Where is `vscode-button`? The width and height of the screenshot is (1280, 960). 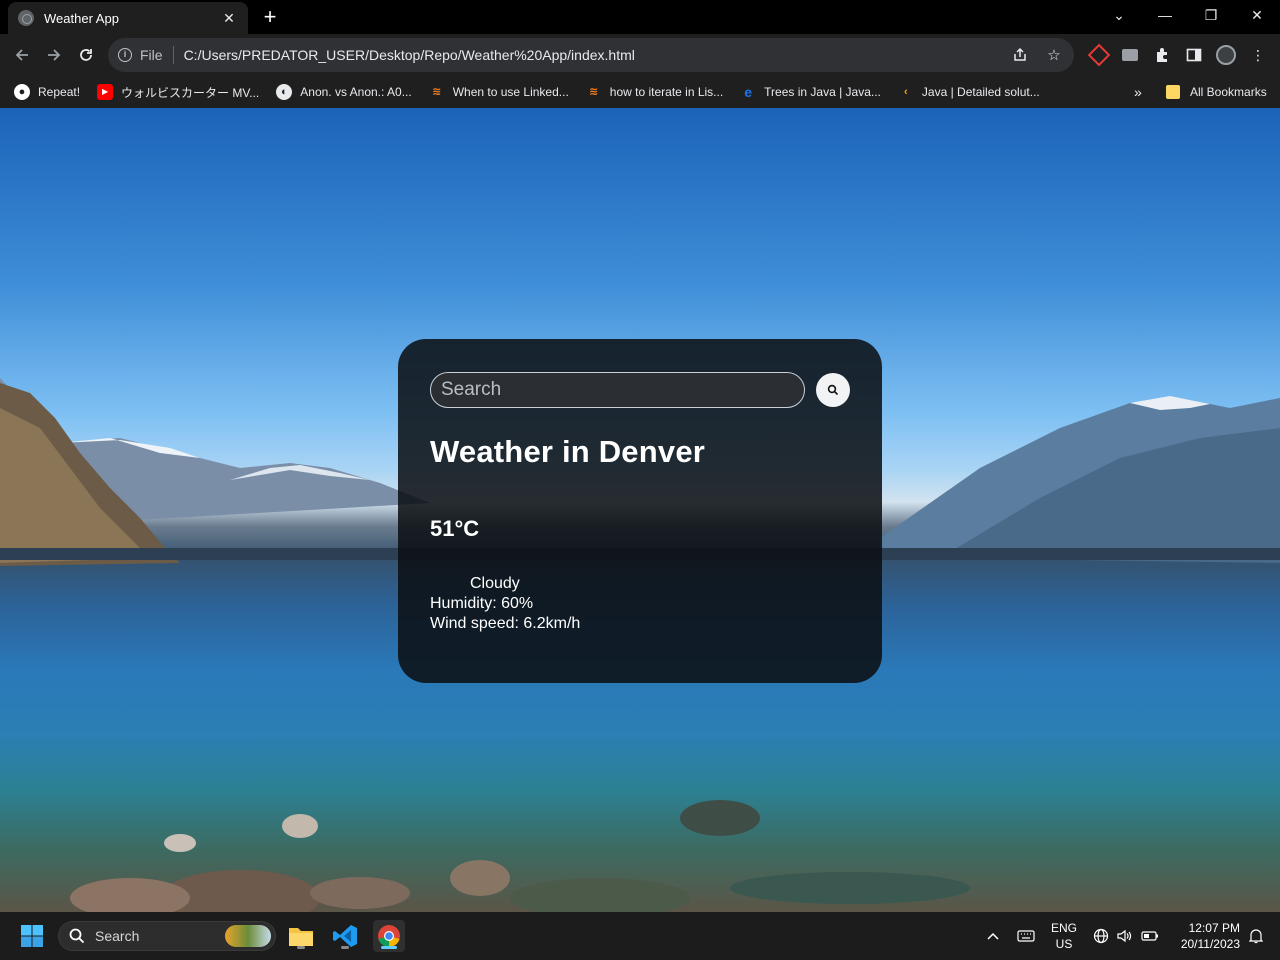
vscode-button is located at coordinates (345, 936).